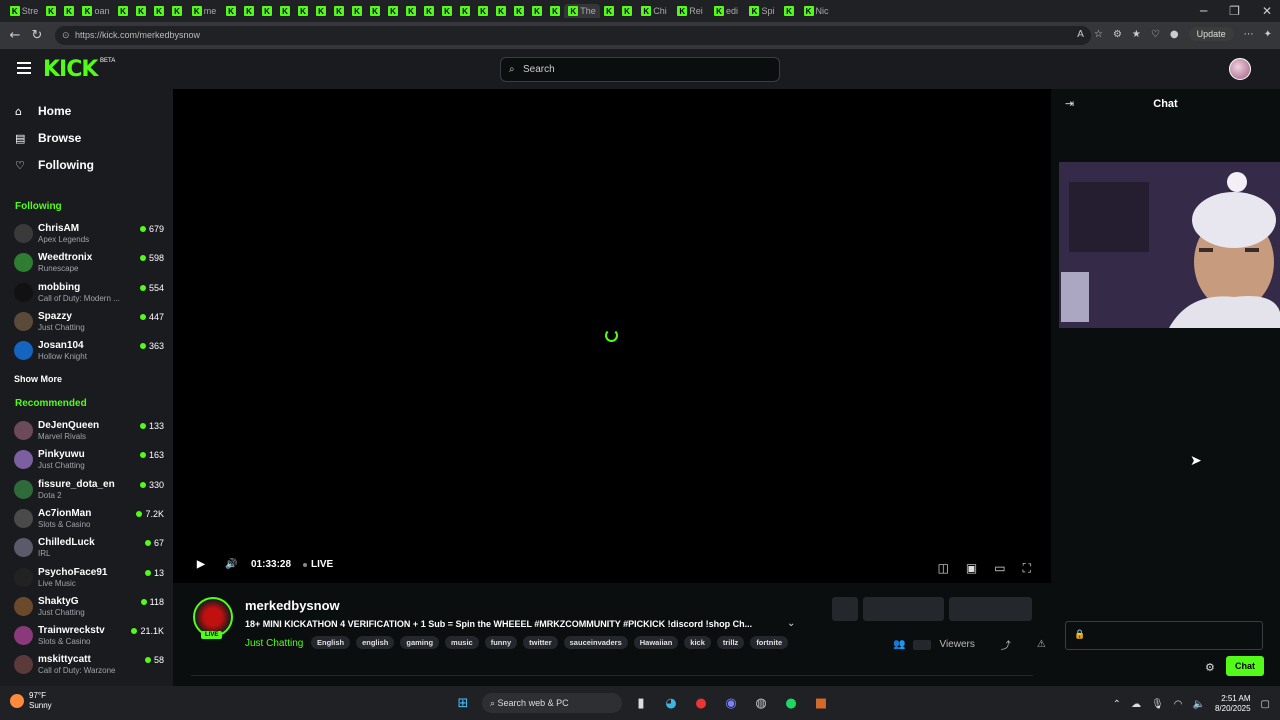 This screenshot has width=1280, height=720. Describe the element at coordinates (1267, 11) in the screenshot. I see `close-icon: ✕` at that location.